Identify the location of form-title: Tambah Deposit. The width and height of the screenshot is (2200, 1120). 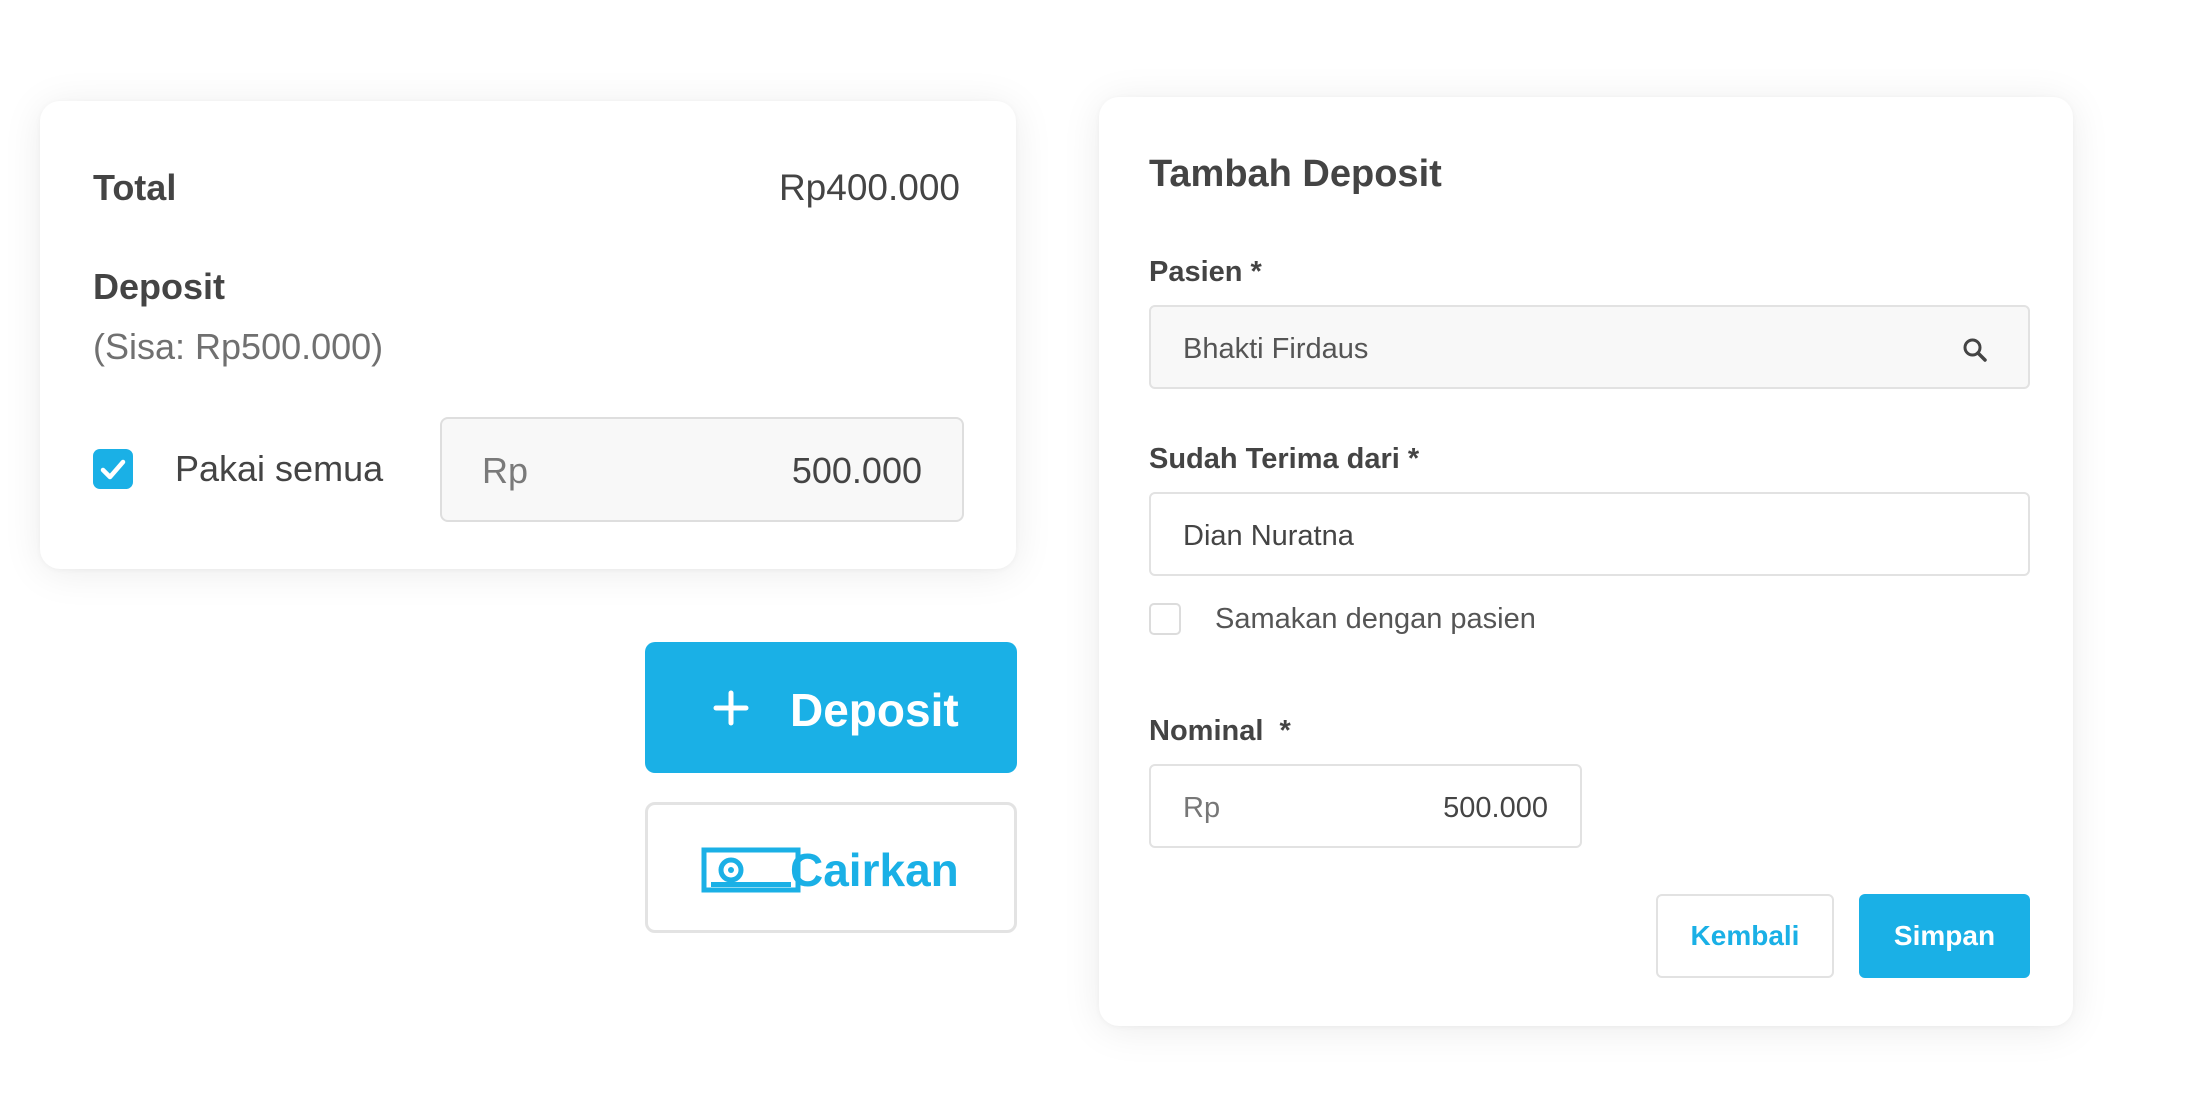
(1295, 174).